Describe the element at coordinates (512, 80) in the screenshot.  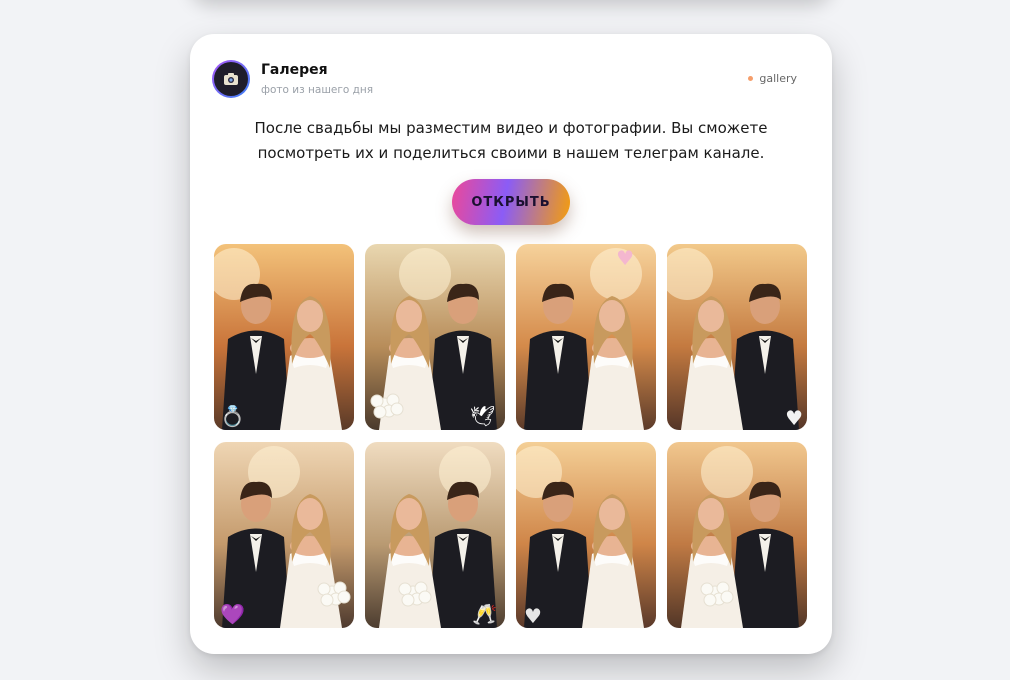
I see `card-header: Галерея фото из нашего дня gallery` at that location.